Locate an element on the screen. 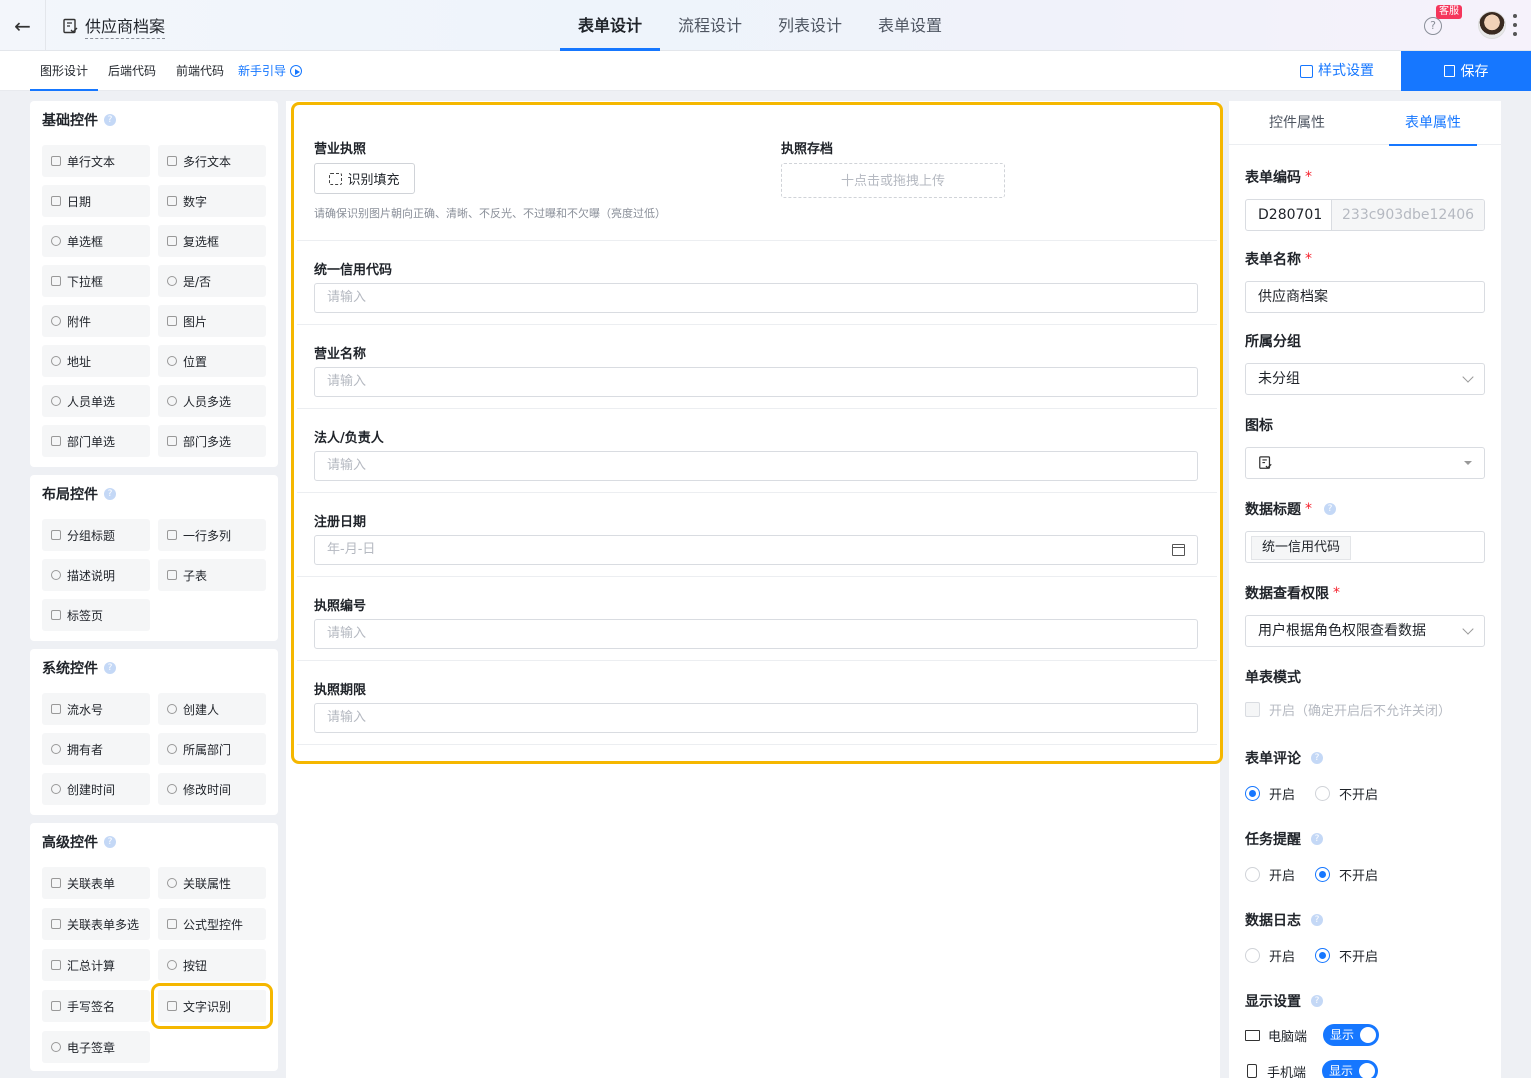 The width and height of the screenshot is (1531, 1078). ctl-formula: 公式型控件 is located at coordinates (212, 924).